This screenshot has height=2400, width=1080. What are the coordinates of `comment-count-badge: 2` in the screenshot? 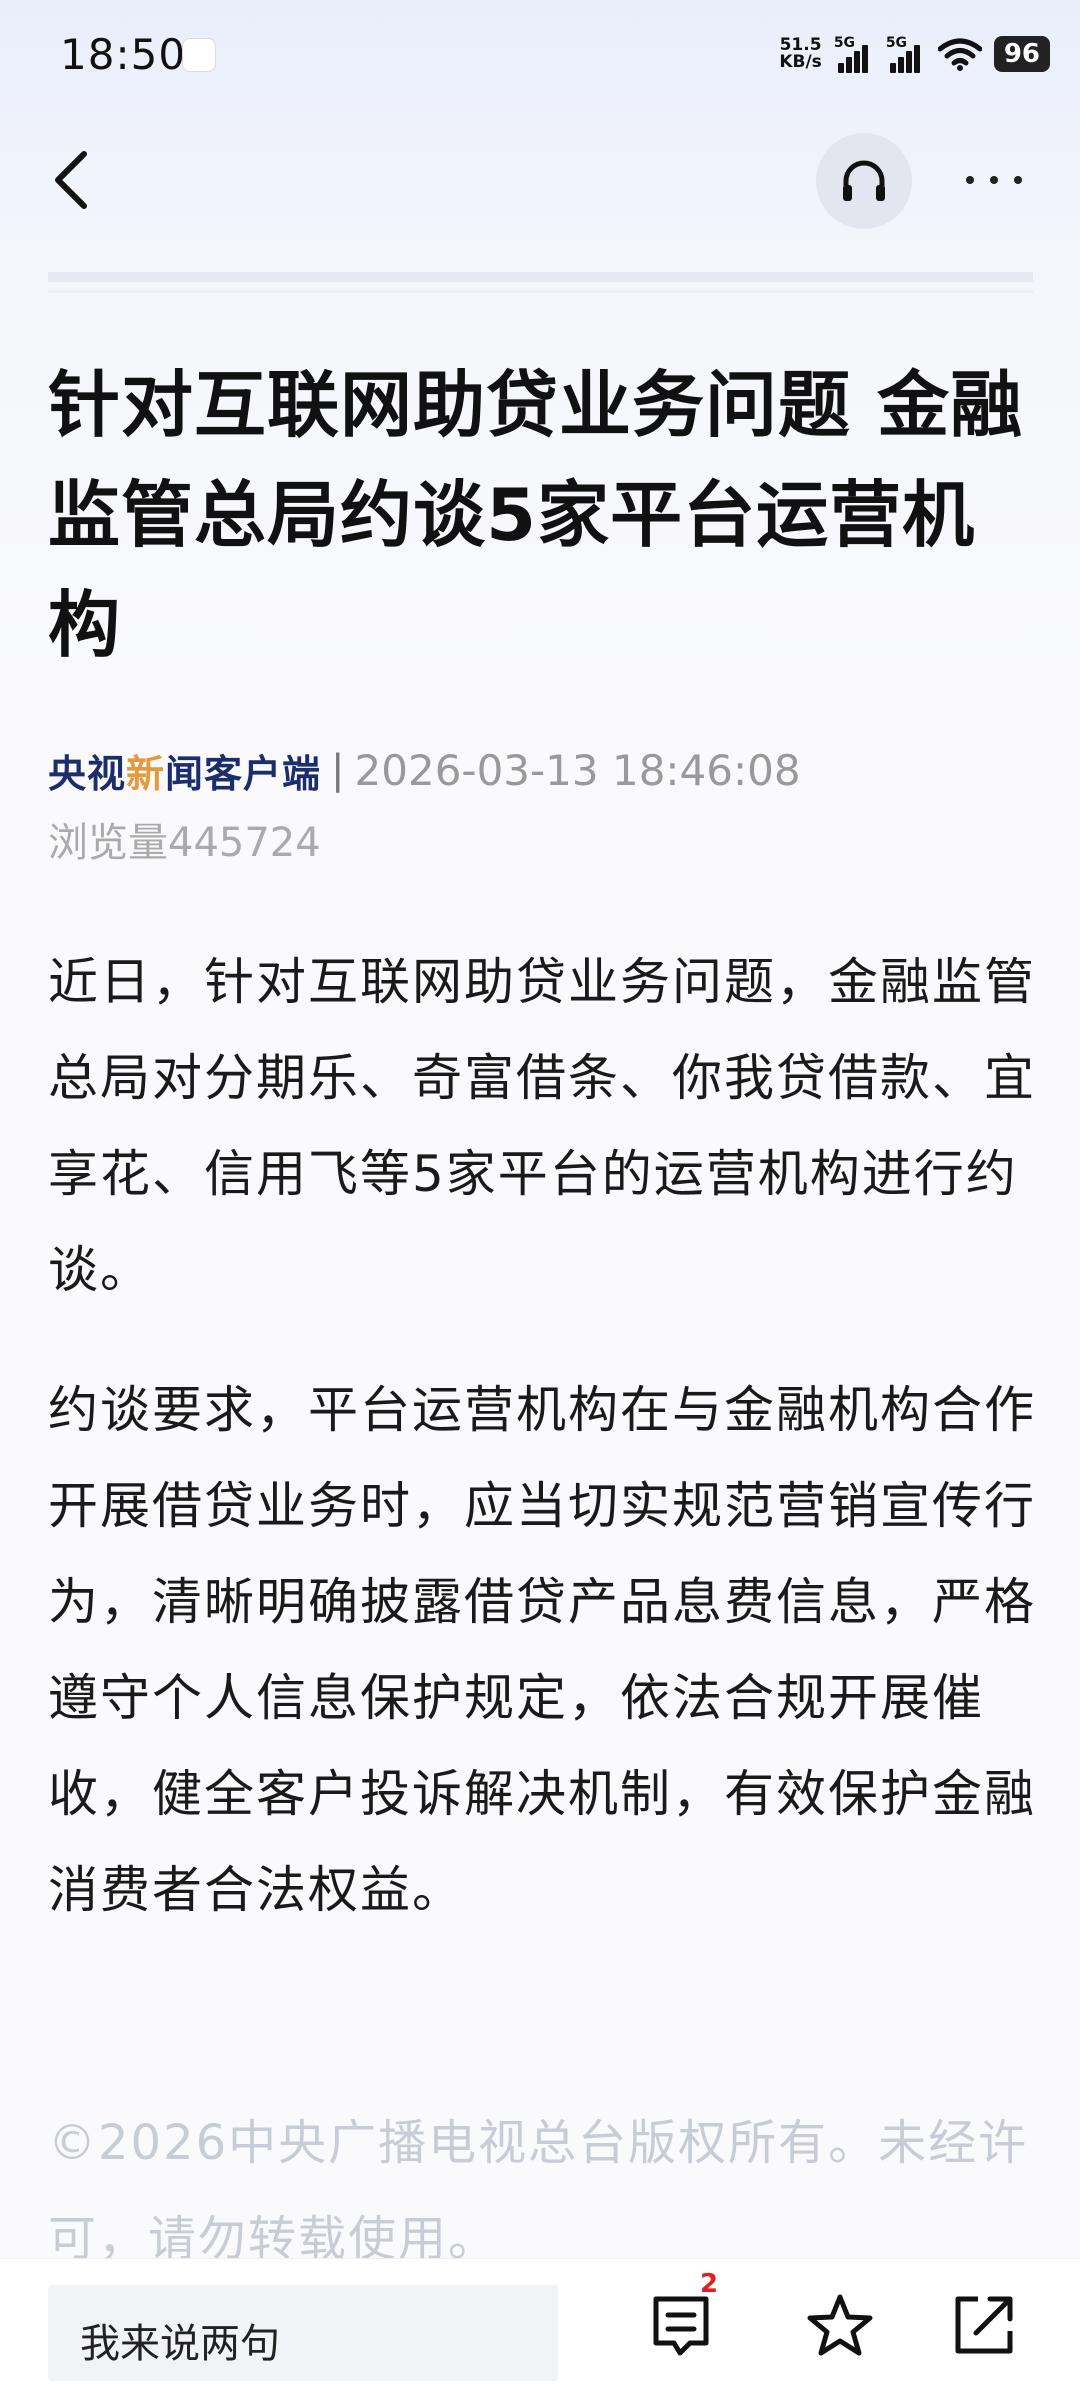 It's located at (709, 2284).